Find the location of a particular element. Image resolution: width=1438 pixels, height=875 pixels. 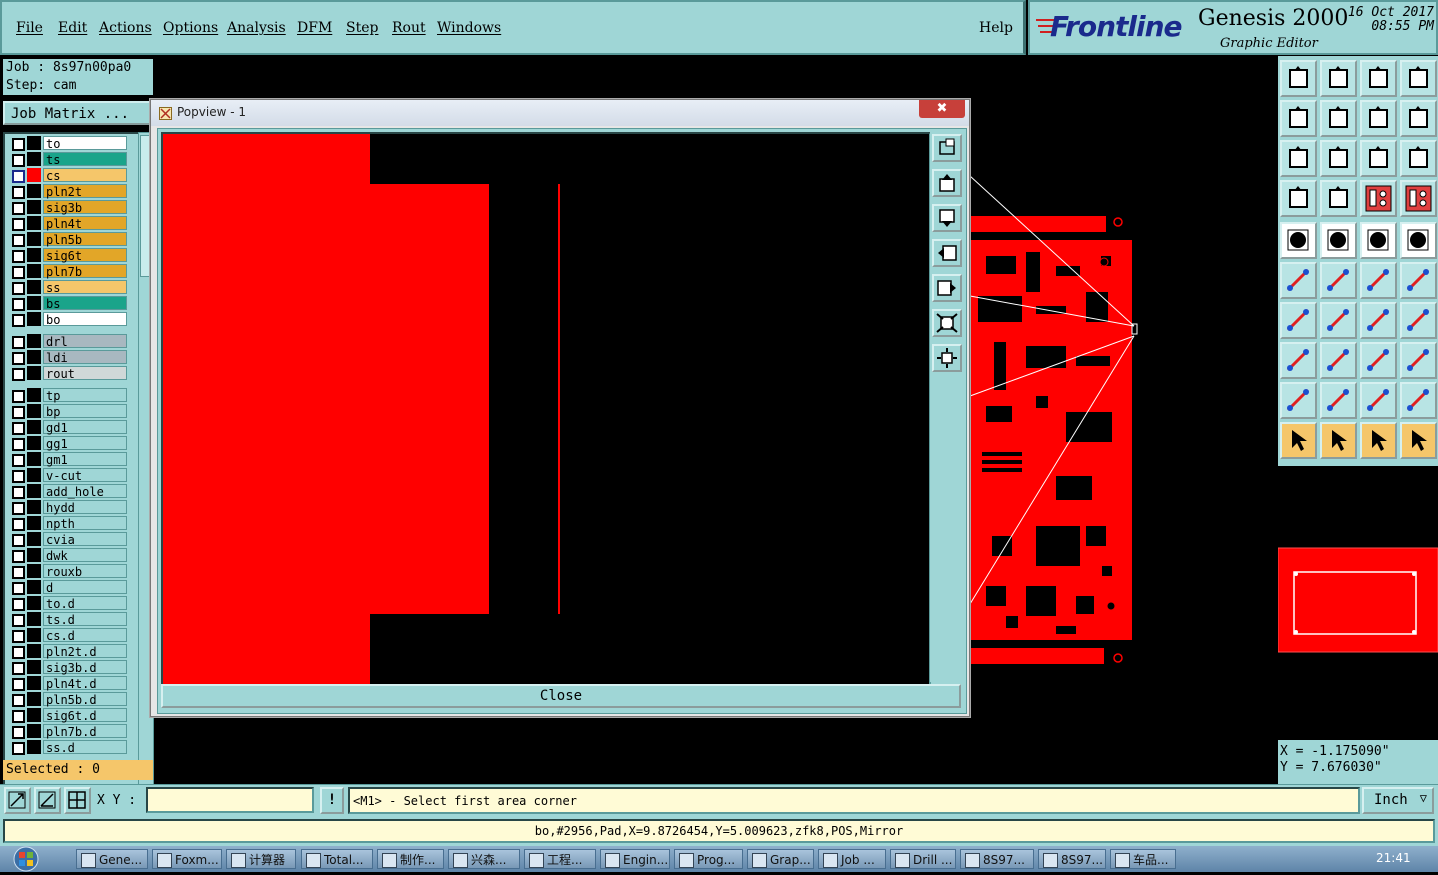

layer-row-sig3b-d: sig3b.d is located at coordinates (67, 667).